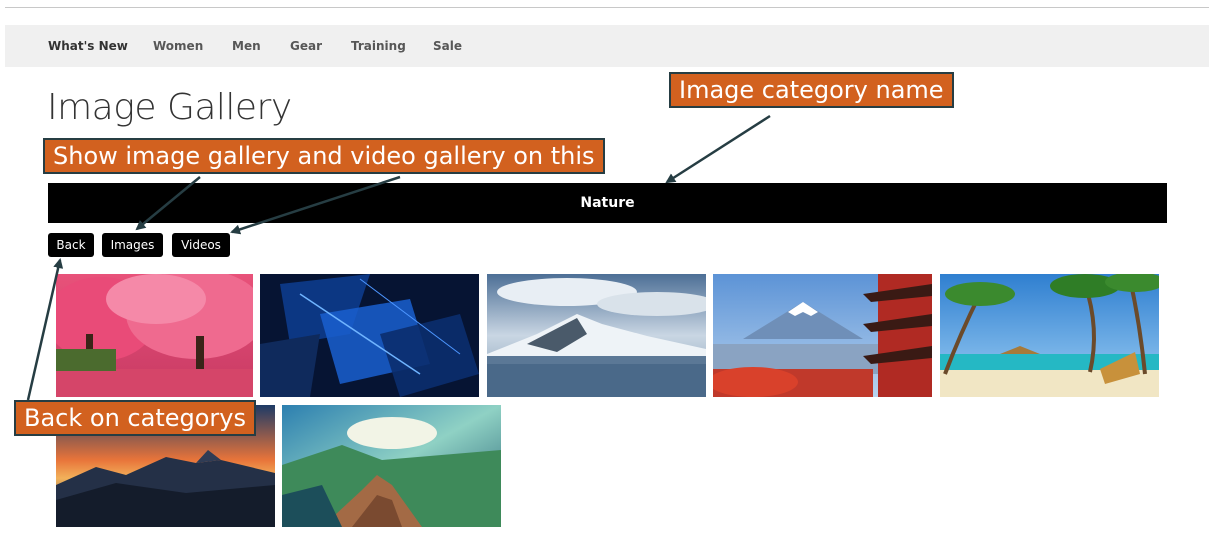 The image size is (1209, 551). I want to click on nav-item-training: Training, so click(378, 46).